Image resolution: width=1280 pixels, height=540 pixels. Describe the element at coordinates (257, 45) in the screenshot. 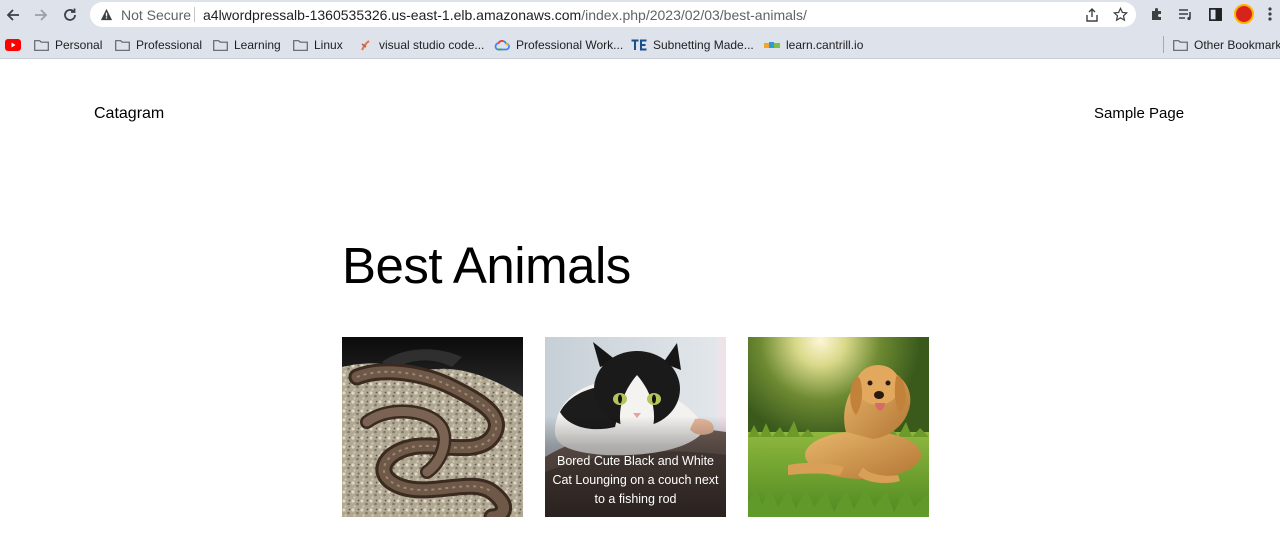

I see `bookmark-label: Learning` at that location.